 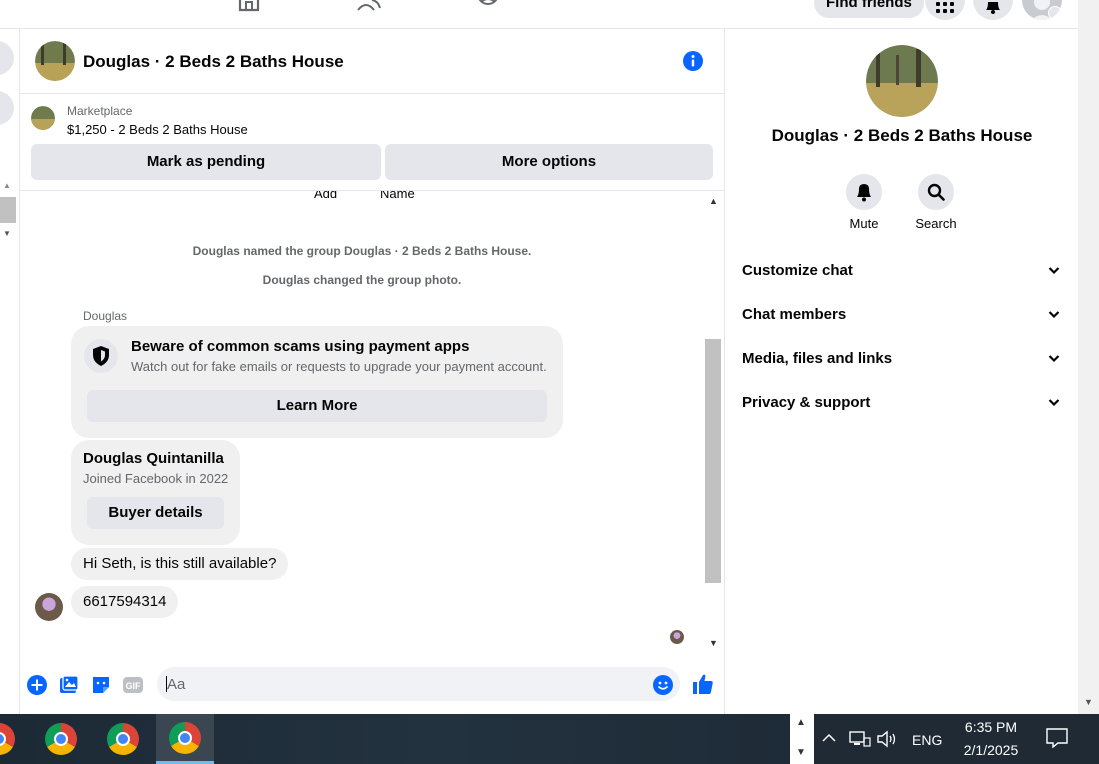 What do you see at coordinates (317, 406) in the screenshot?
I see `learn-more-button: Learn More` at bounding box center [317, 406].